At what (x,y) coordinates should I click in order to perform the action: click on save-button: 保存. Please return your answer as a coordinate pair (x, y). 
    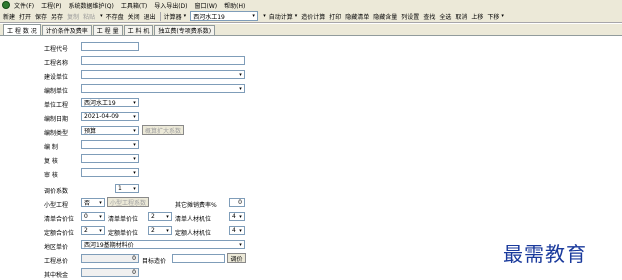
    Looking at the image, I should click on (41, 16).